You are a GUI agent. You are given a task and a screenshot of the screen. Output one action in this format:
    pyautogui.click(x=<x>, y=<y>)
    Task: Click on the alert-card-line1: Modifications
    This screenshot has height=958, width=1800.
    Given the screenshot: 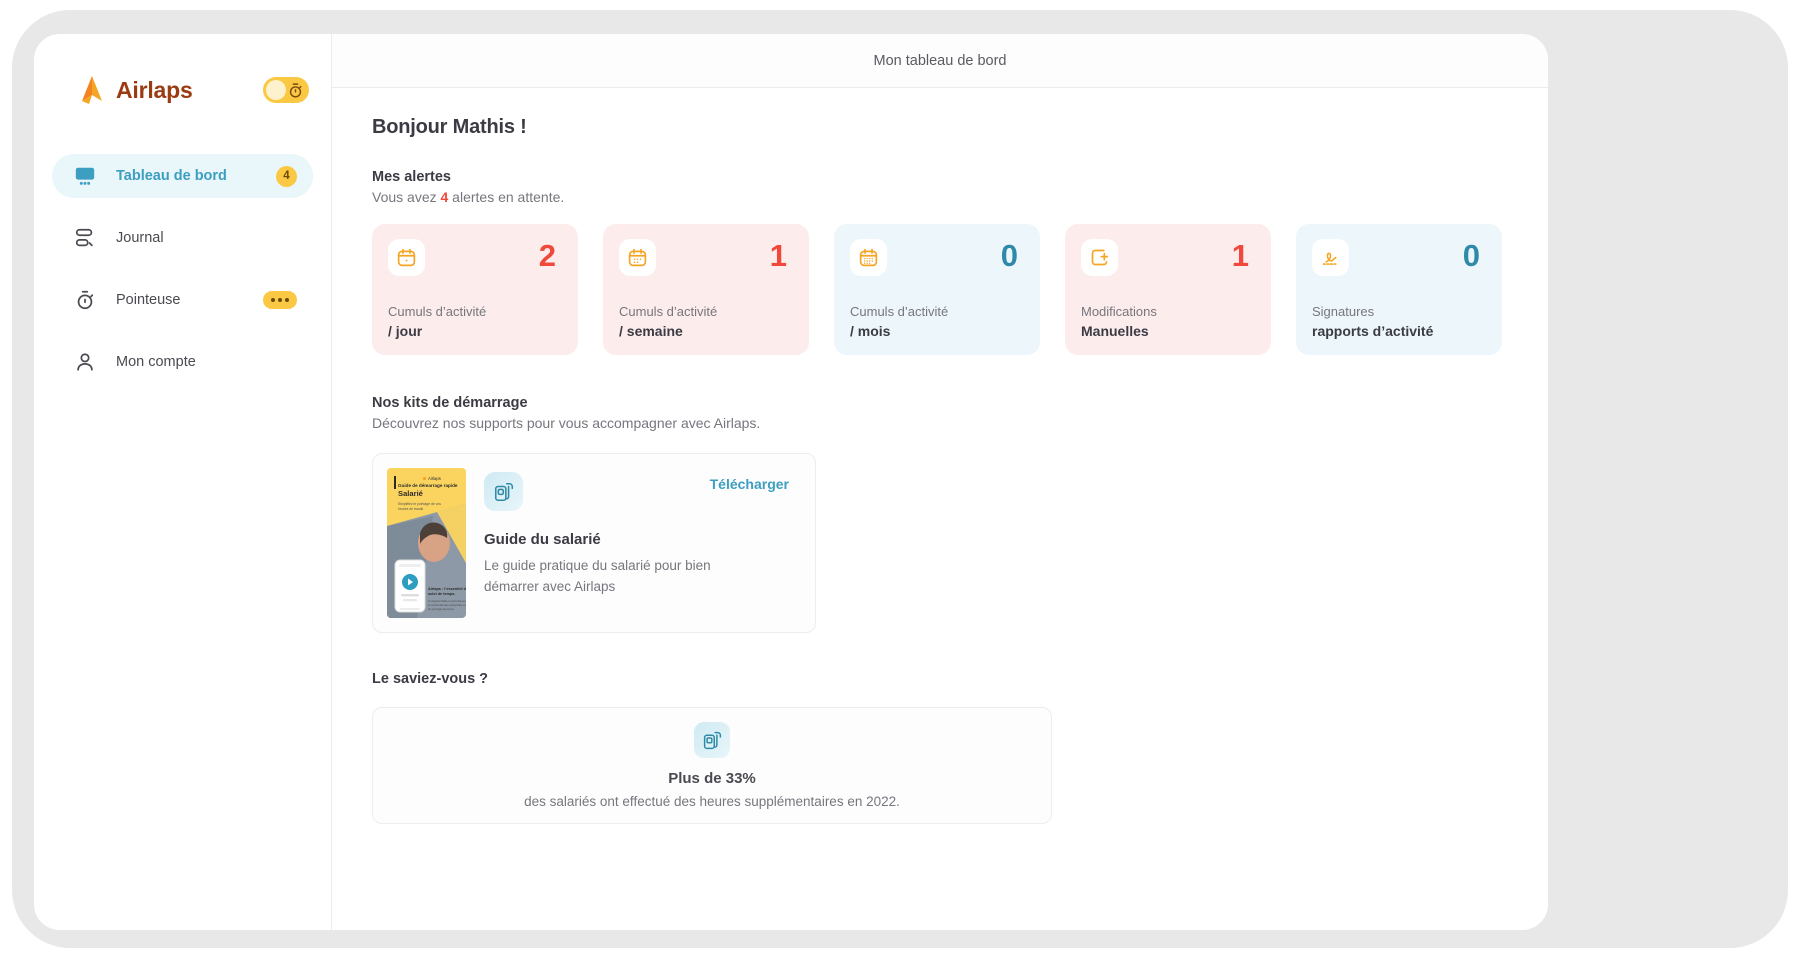 What is the action you would take?
    pyautogui.click(x=1119, y=311)
    